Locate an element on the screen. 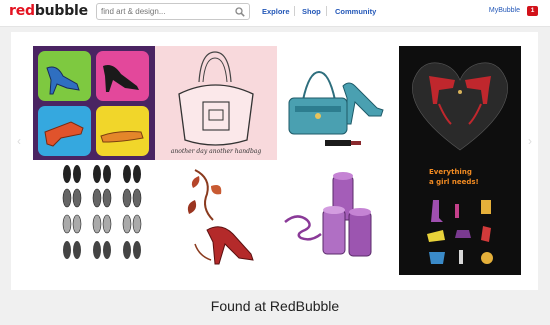  previous-arrow-icon: ‹ is located at coordinates (19, 141).